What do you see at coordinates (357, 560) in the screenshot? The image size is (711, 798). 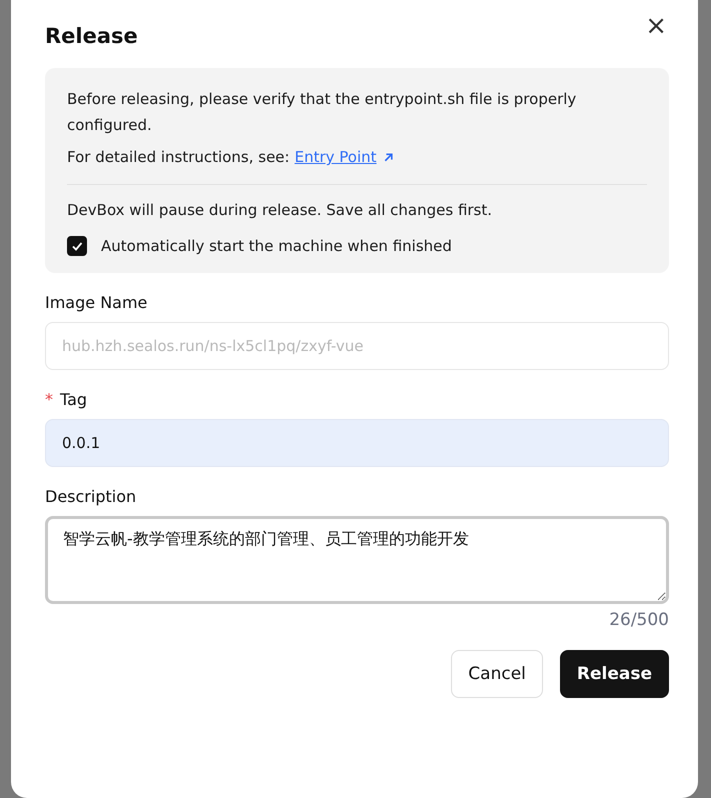 I see `description-field: 智学云帆-教学管理系统的部门管理、员工管理的功能开发` at bounding box center [357, 560].